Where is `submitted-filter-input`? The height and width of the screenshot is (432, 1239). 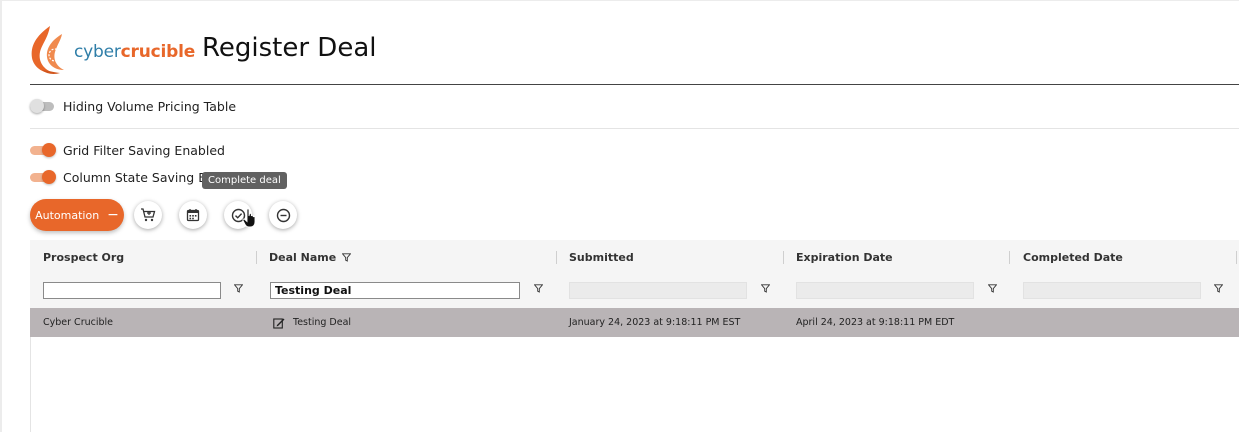 submitted-filter-input is located at coordinates (658, 290).